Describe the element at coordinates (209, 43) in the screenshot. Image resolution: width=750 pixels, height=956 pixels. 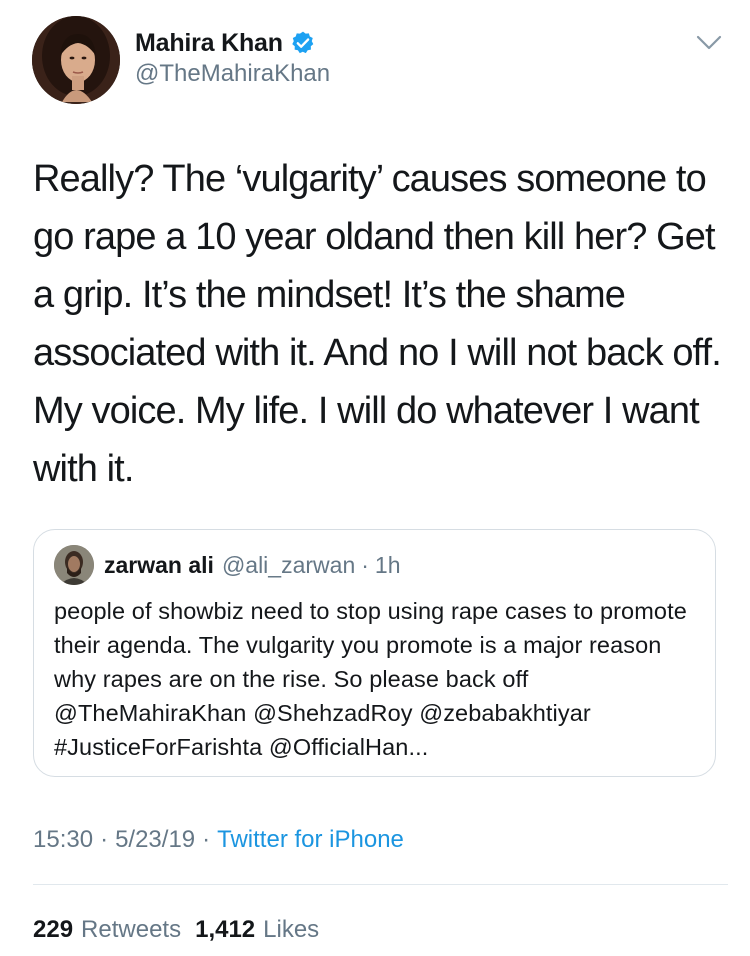
I see `author-display-name: Mahira Khan` at that location.